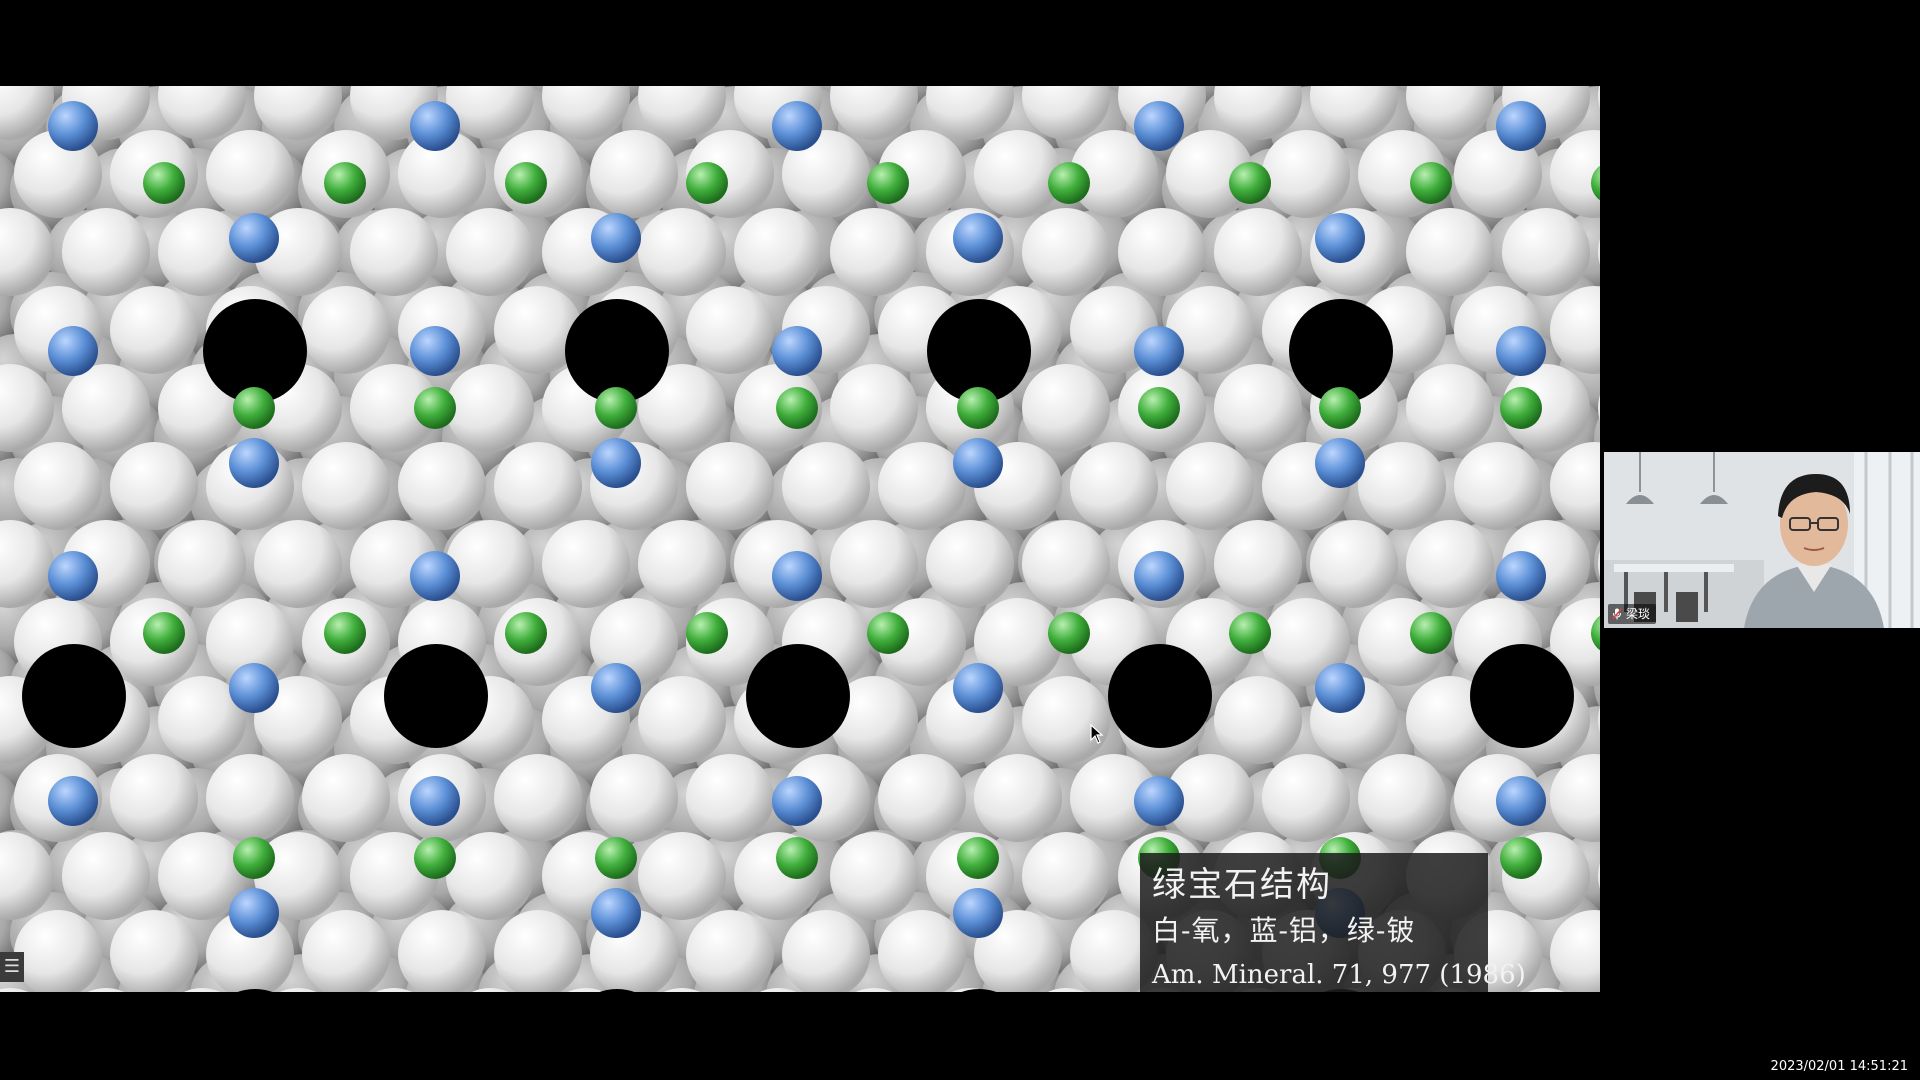 The width and height of the screenshot is (1920, 1080). Describe the element at coordinates (1339, 975) in the screenshot. I see `reference-text: Am. Mineral. 71, 977 (1986)` at that location.